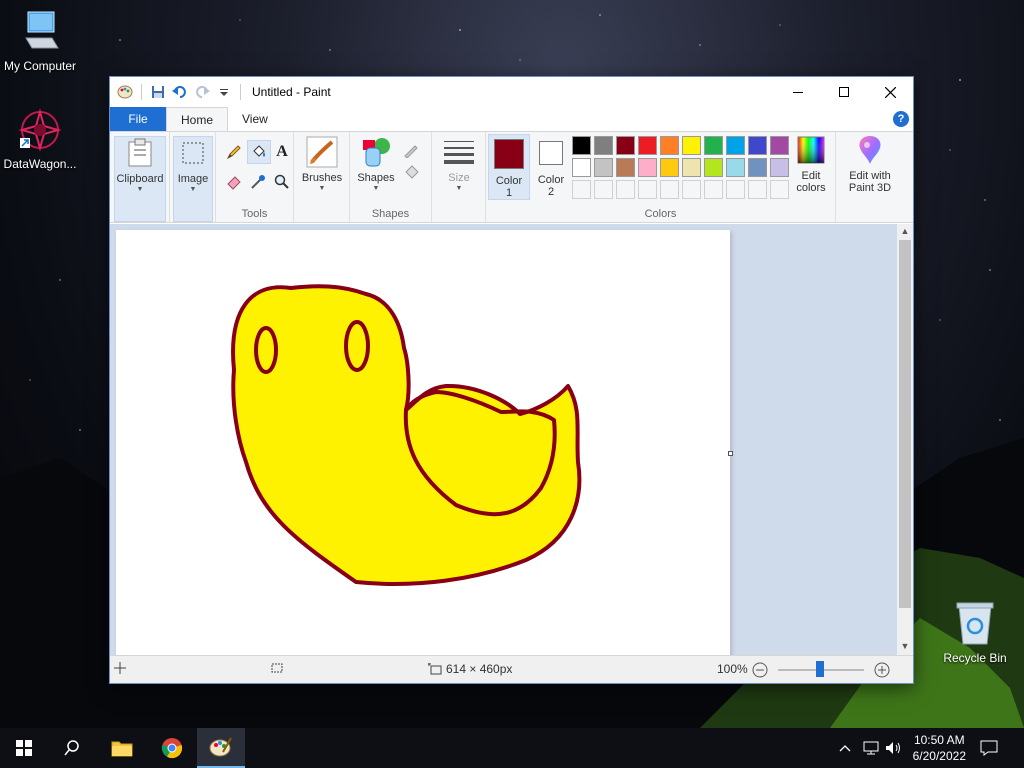 This screenshot has width=1024, height=768. I want to click on edit-with-paint3d-button: Edit with Paint 3D, so click(870, 164).